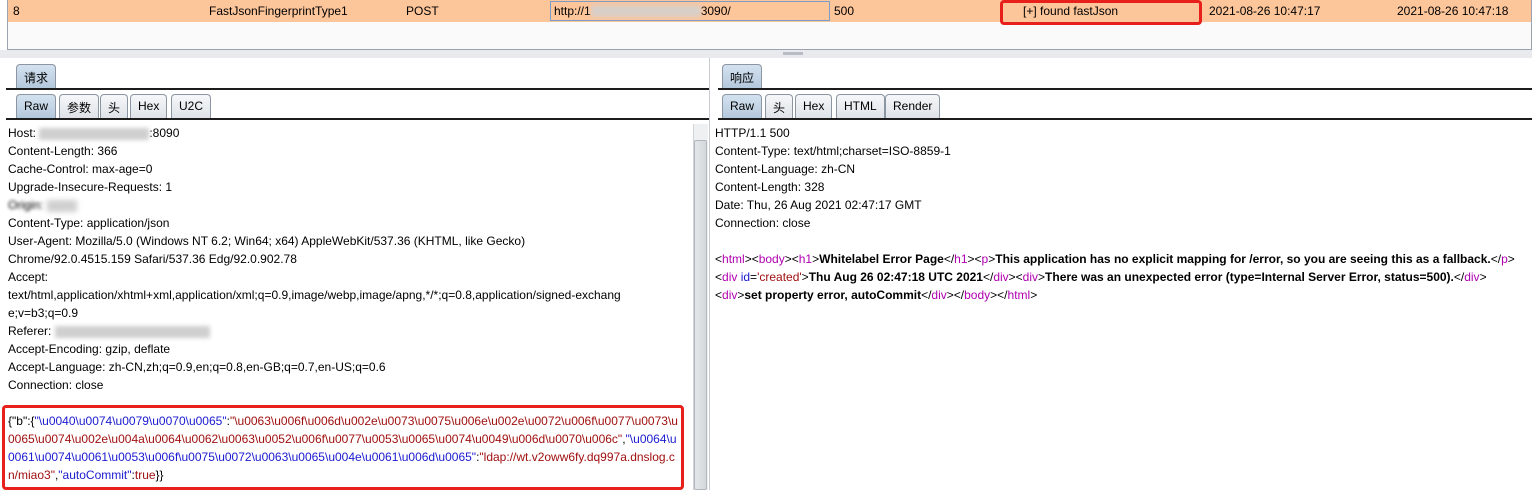  I want to click on header-line: Date: Thu, 26 Aug 2021 02:47:17 GMT, so click(818, 205).